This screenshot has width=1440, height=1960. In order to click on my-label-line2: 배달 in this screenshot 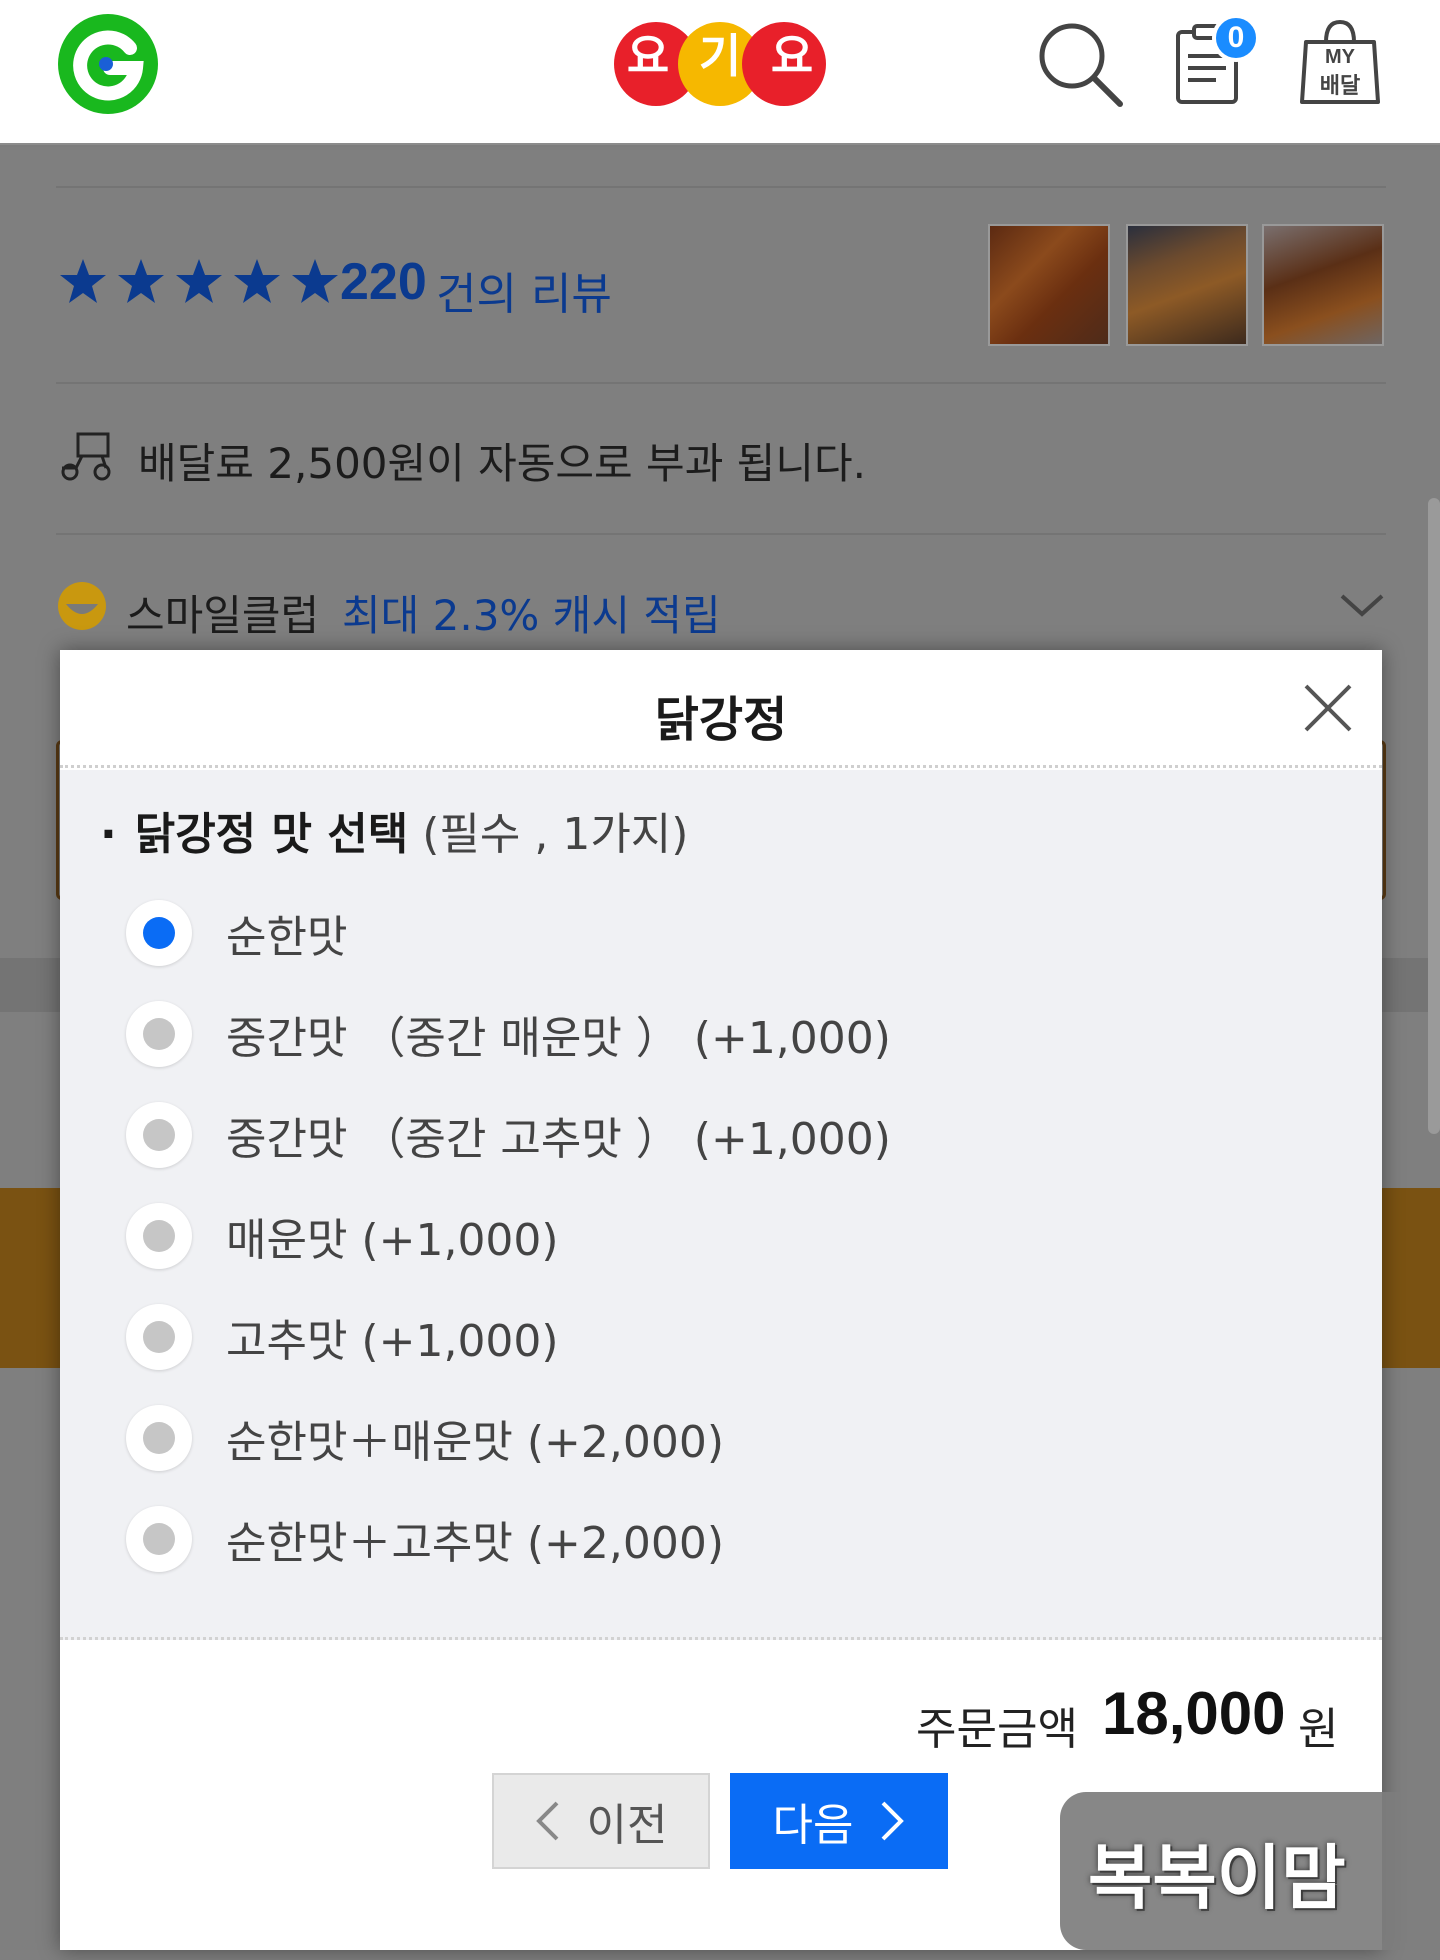, I will do `click(1340, 86)`.